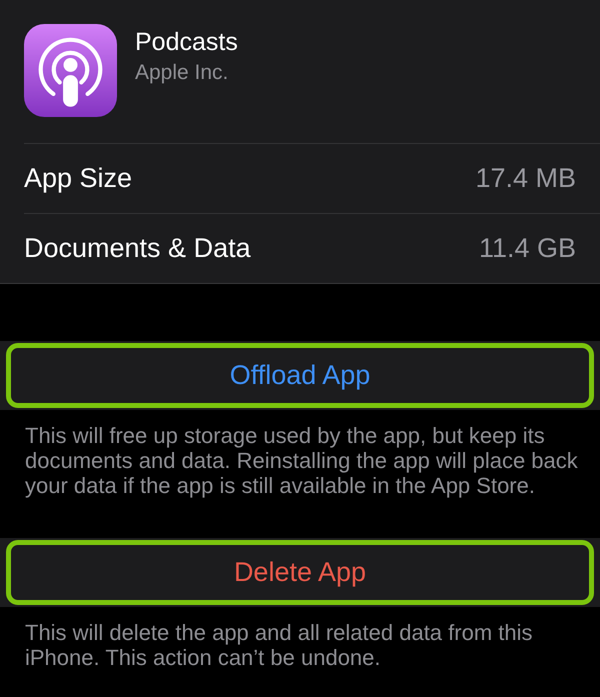 This screenshot has height=697, width=600. What do you see at coordinates (78, 178) in the screenshot?
I see `detail-label: App Size` at bounding box center [78, 178].